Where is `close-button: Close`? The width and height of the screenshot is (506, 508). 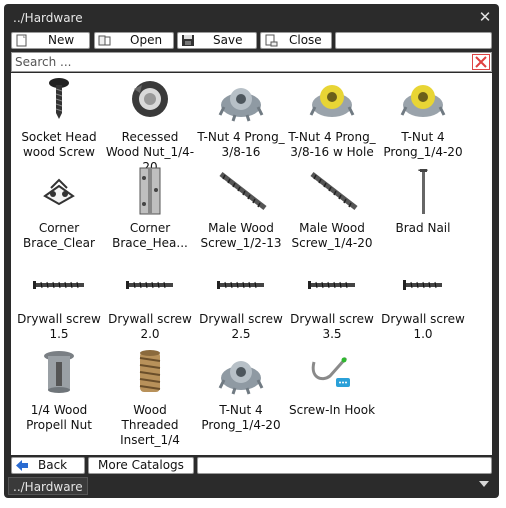
close-button: Close is located at coordinates (296, 40).